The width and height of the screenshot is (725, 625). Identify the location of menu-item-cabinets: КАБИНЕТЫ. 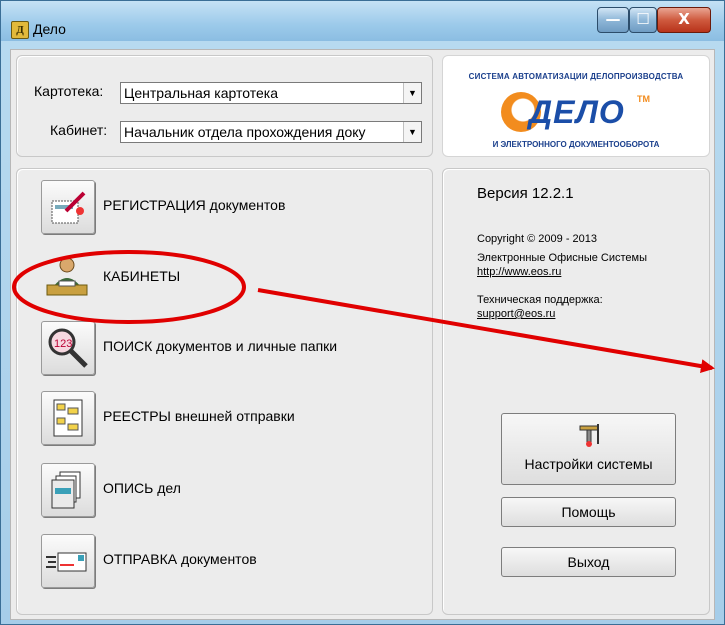
(230, 278).